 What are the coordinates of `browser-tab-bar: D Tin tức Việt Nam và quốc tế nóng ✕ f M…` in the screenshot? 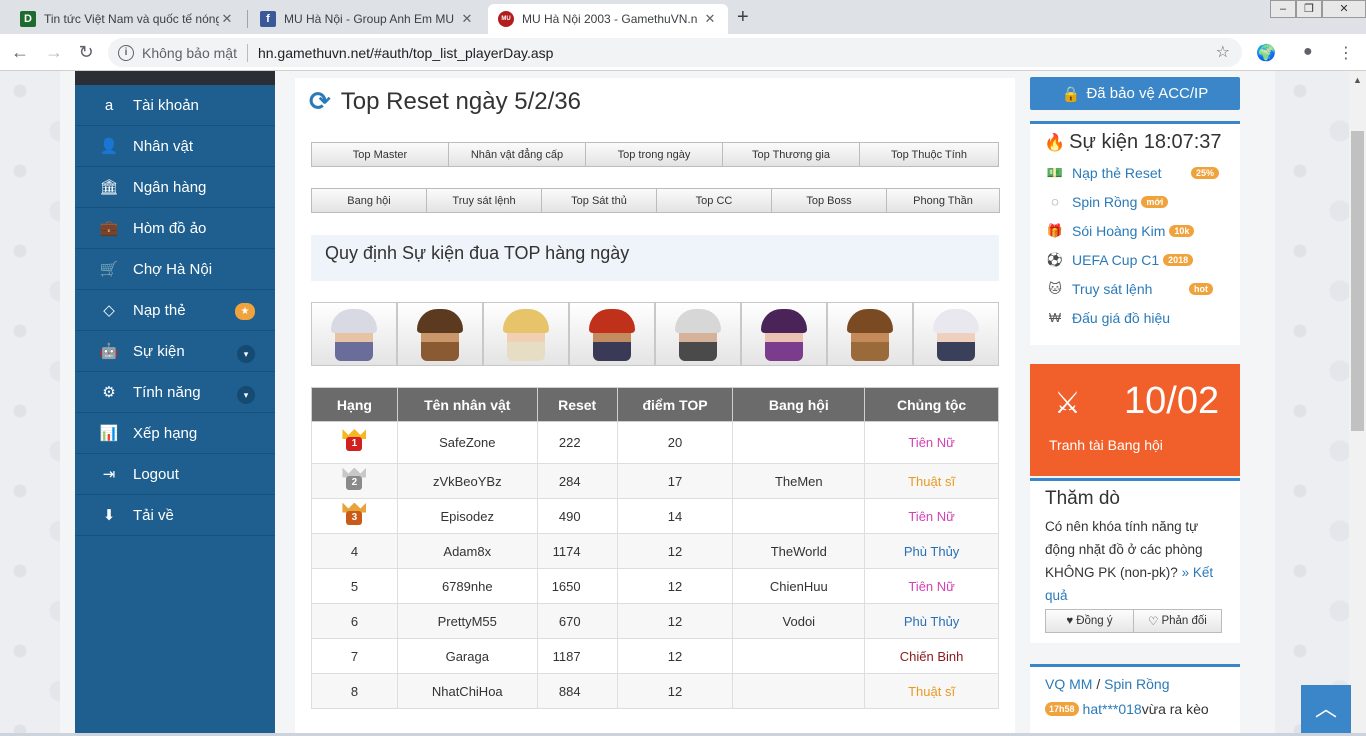 It's located at (683, 17).